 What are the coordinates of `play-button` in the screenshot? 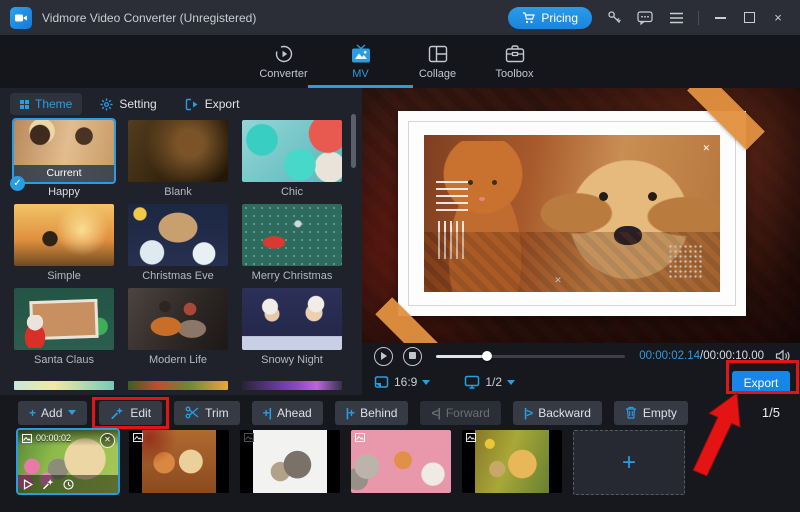 It's located at (383, 356).